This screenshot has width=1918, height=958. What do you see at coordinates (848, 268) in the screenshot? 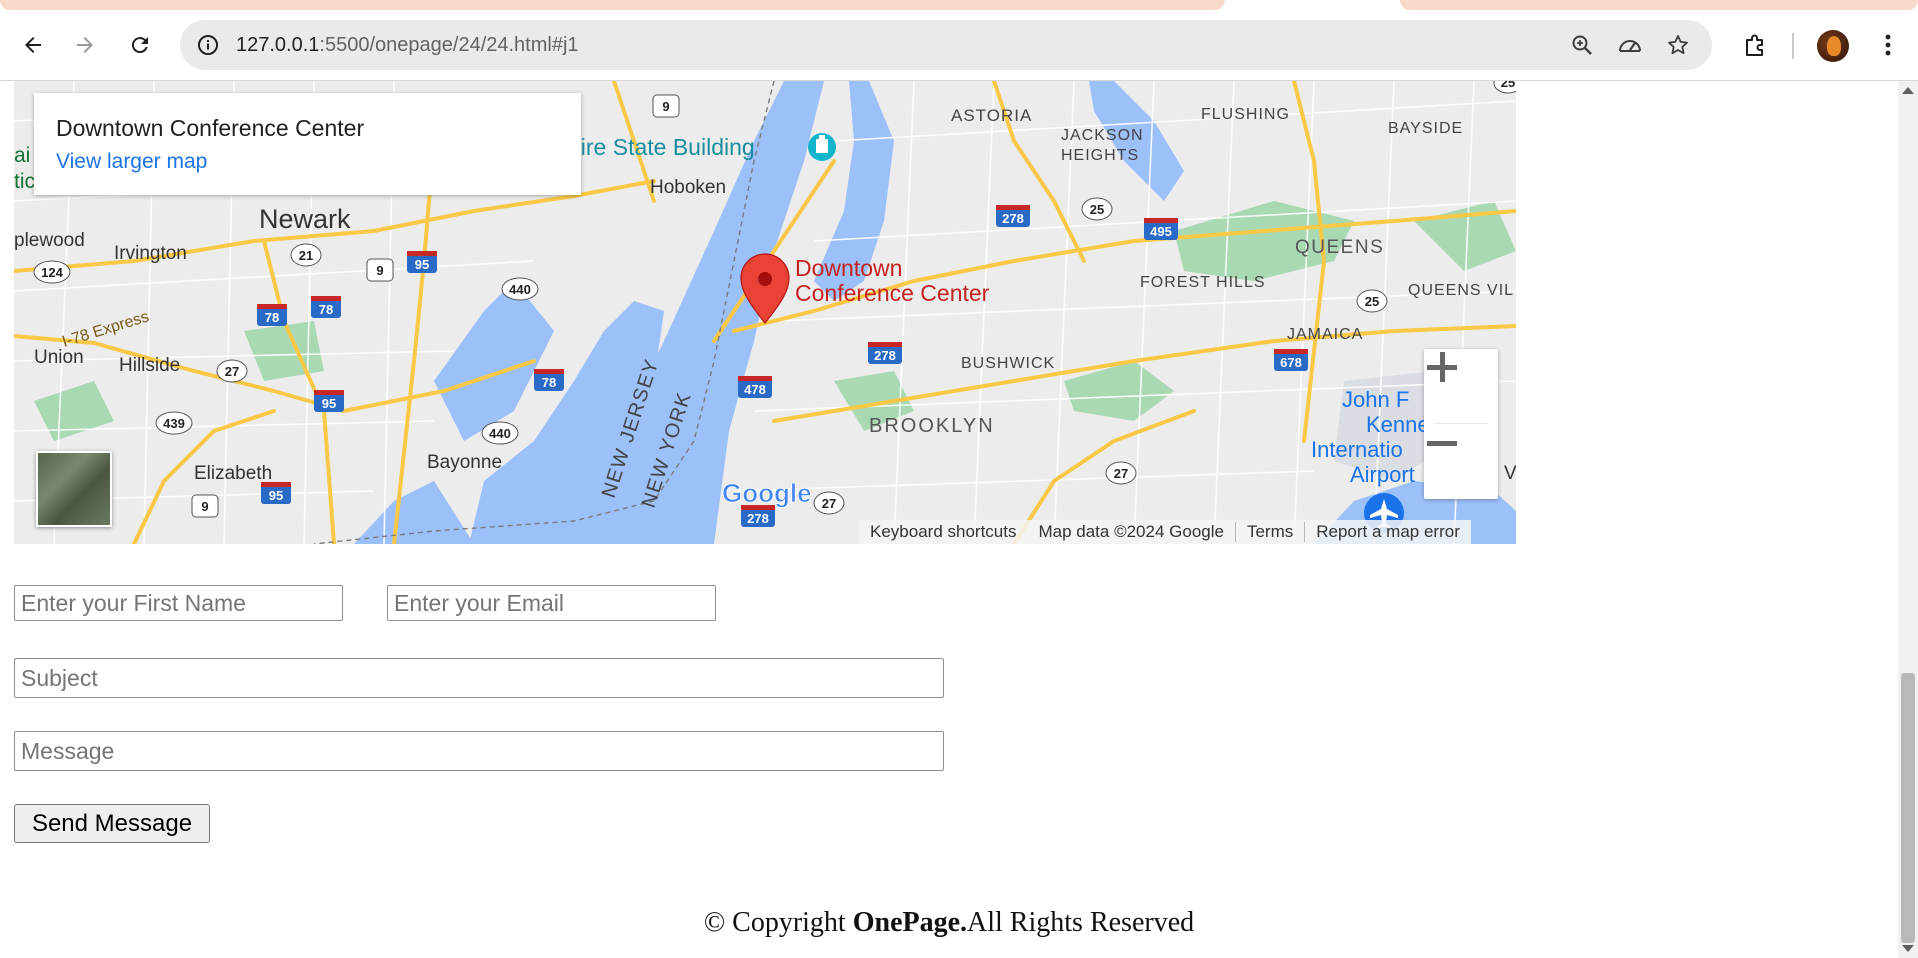
I see `marker-label-line1: Downtown` at bounding box center [848, 268].